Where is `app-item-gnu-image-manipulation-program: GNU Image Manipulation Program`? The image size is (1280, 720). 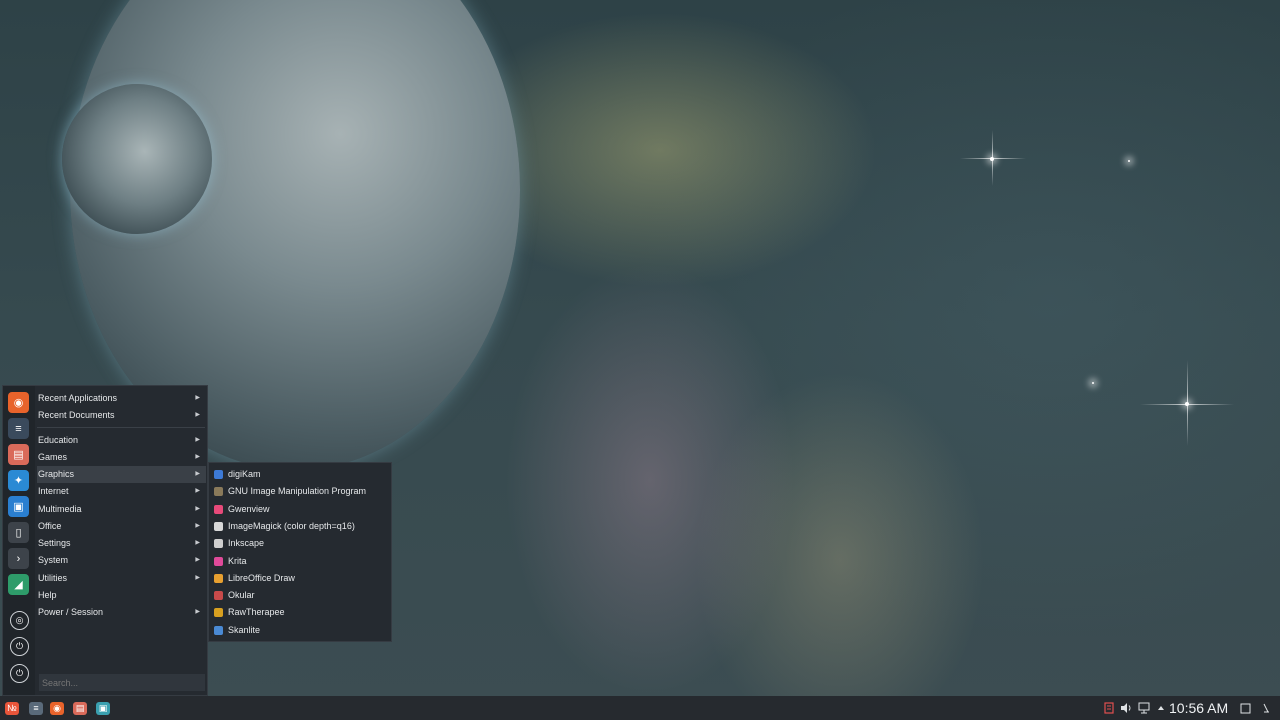 app-item-gnu-image-manipulation-program: GNU Image Manipulation Program is located at coordinates (300, 491).